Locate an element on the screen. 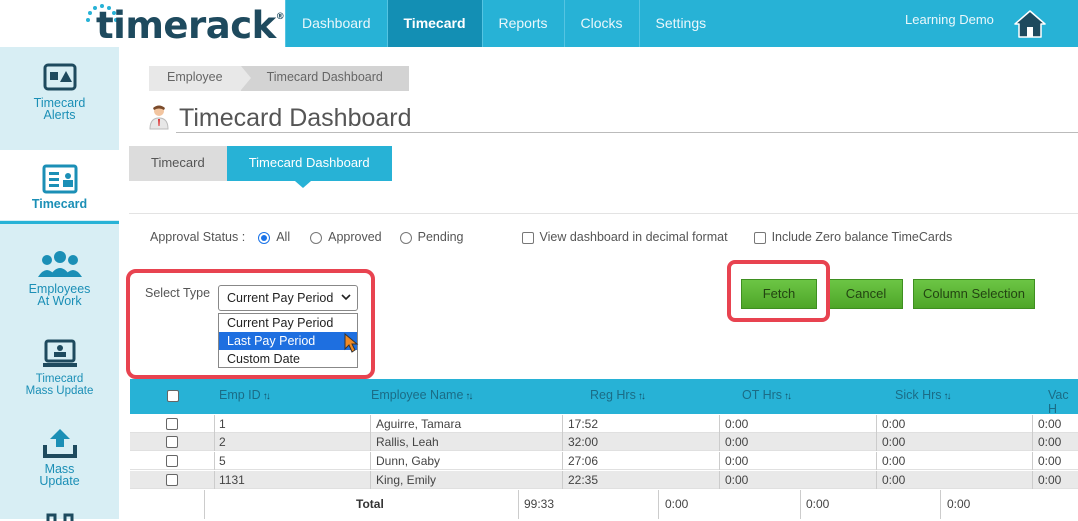 The height and width of the screenshot is (521, 1078). sidebar-item-timecard: Timecard is located at coordinates (59, 185).